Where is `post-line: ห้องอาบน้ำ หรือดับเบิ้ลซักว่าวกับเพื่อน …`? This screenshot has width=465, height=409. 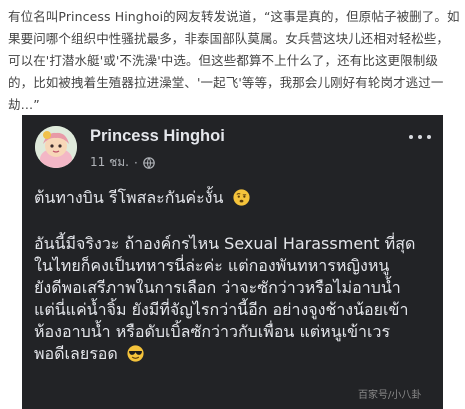 post-line: ห้องอาบน้ำ หรือดับเบิ้ลซักว่าวกับเพื่อน … is located at coordinates (212, 331).